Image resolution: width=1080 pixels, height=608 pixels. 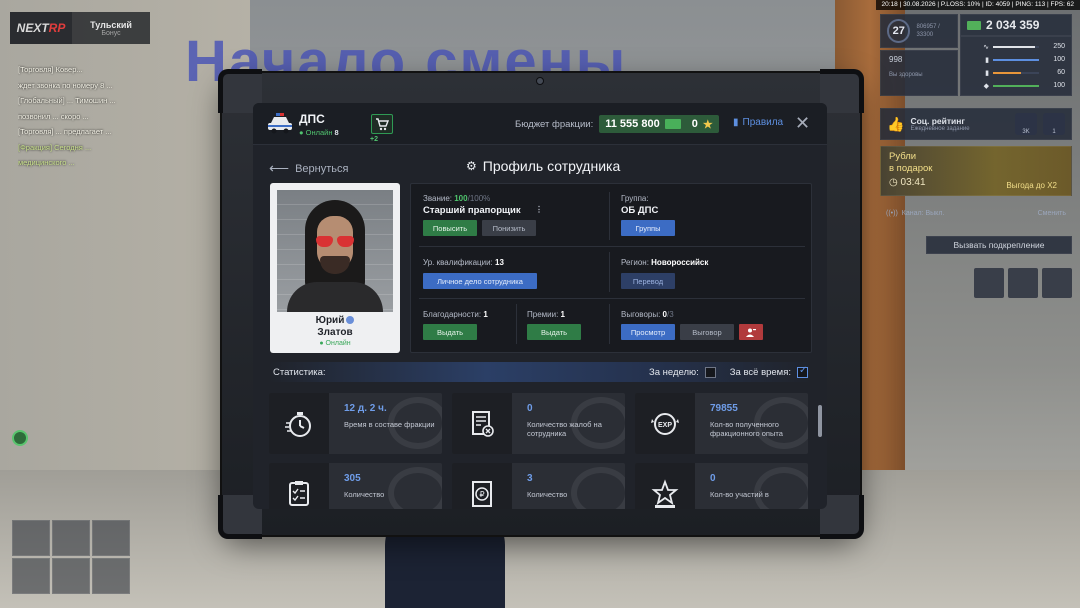 What do you see at coordinates (538, 486) in the screenshot?
I see `stat-card: ₽ 3 Количество` at bounding box center [538, 486].